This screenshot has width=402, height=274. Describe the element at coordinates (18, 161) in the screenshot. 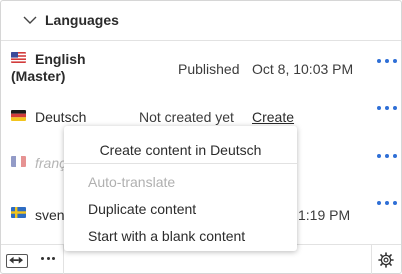

I see `fr-flag-icon` at that location.